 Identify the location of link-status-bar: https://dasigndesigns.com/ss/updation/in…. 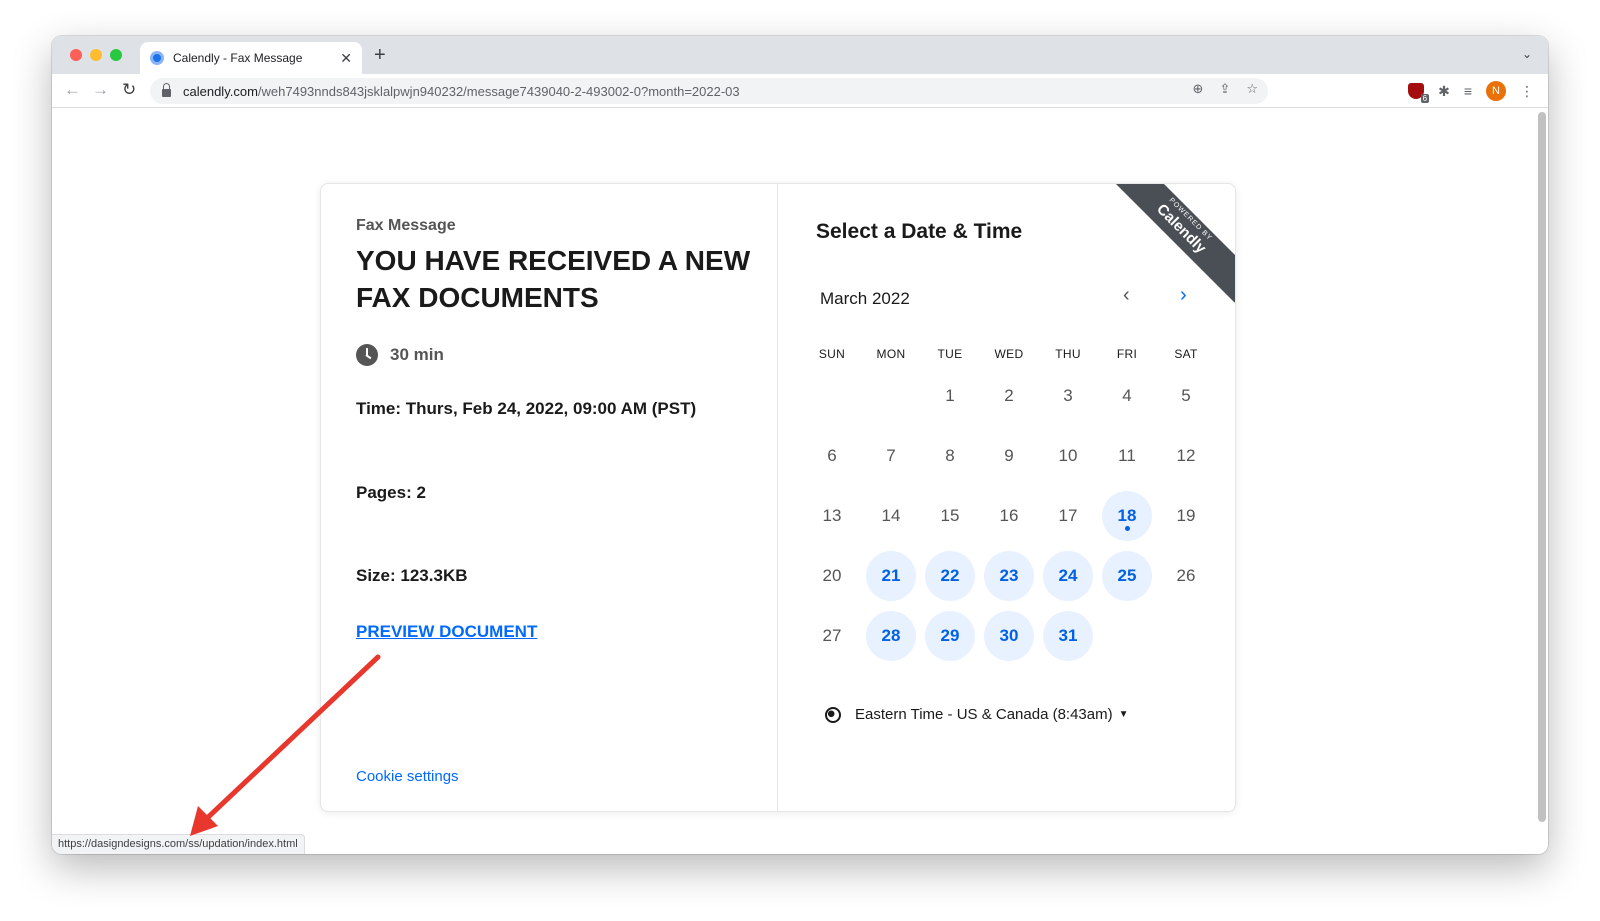
(178, 844).